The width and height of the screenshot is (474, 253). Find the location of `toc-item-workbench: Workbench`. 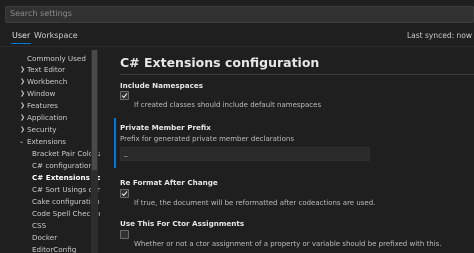

toc-item-workbench: Workbench is located at coordinates (47, 81).